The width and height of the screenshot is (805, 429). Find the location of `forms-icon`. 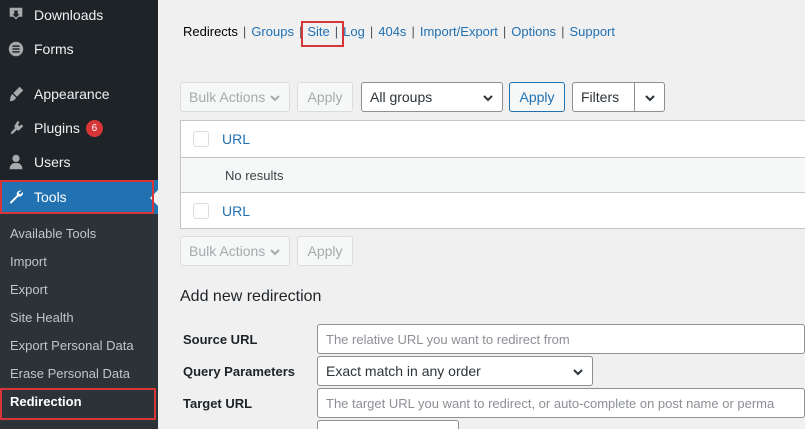

forms-icon is located at coordinates (16, 49).